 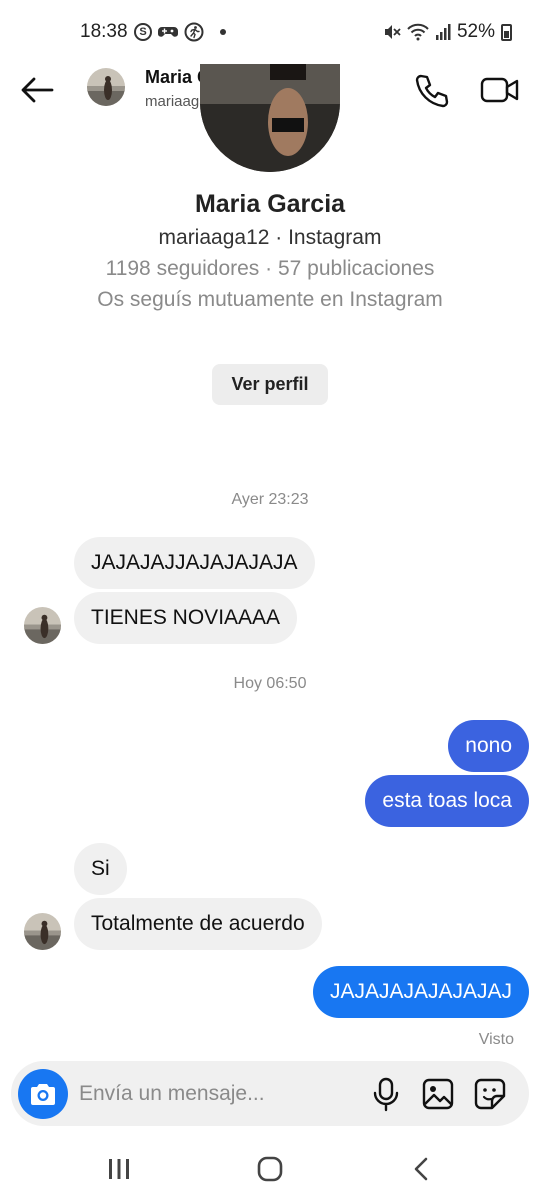 I want to click on nav-back-icon, so click(x=422, y=1169).